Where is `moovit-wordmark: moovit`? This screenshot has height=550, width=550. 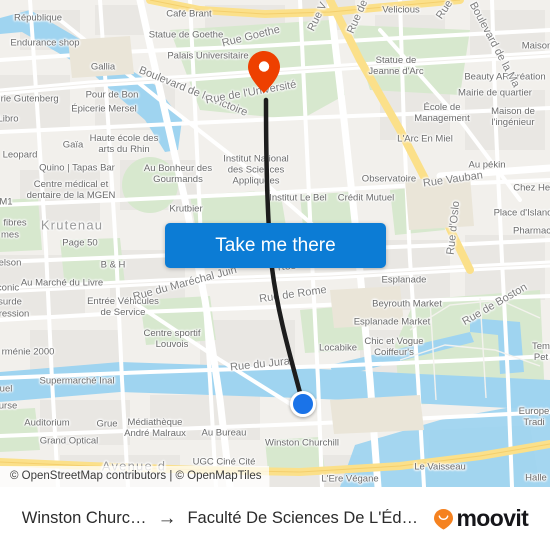 moovit-wordmark: moovit is located at coordinates (492, 518).